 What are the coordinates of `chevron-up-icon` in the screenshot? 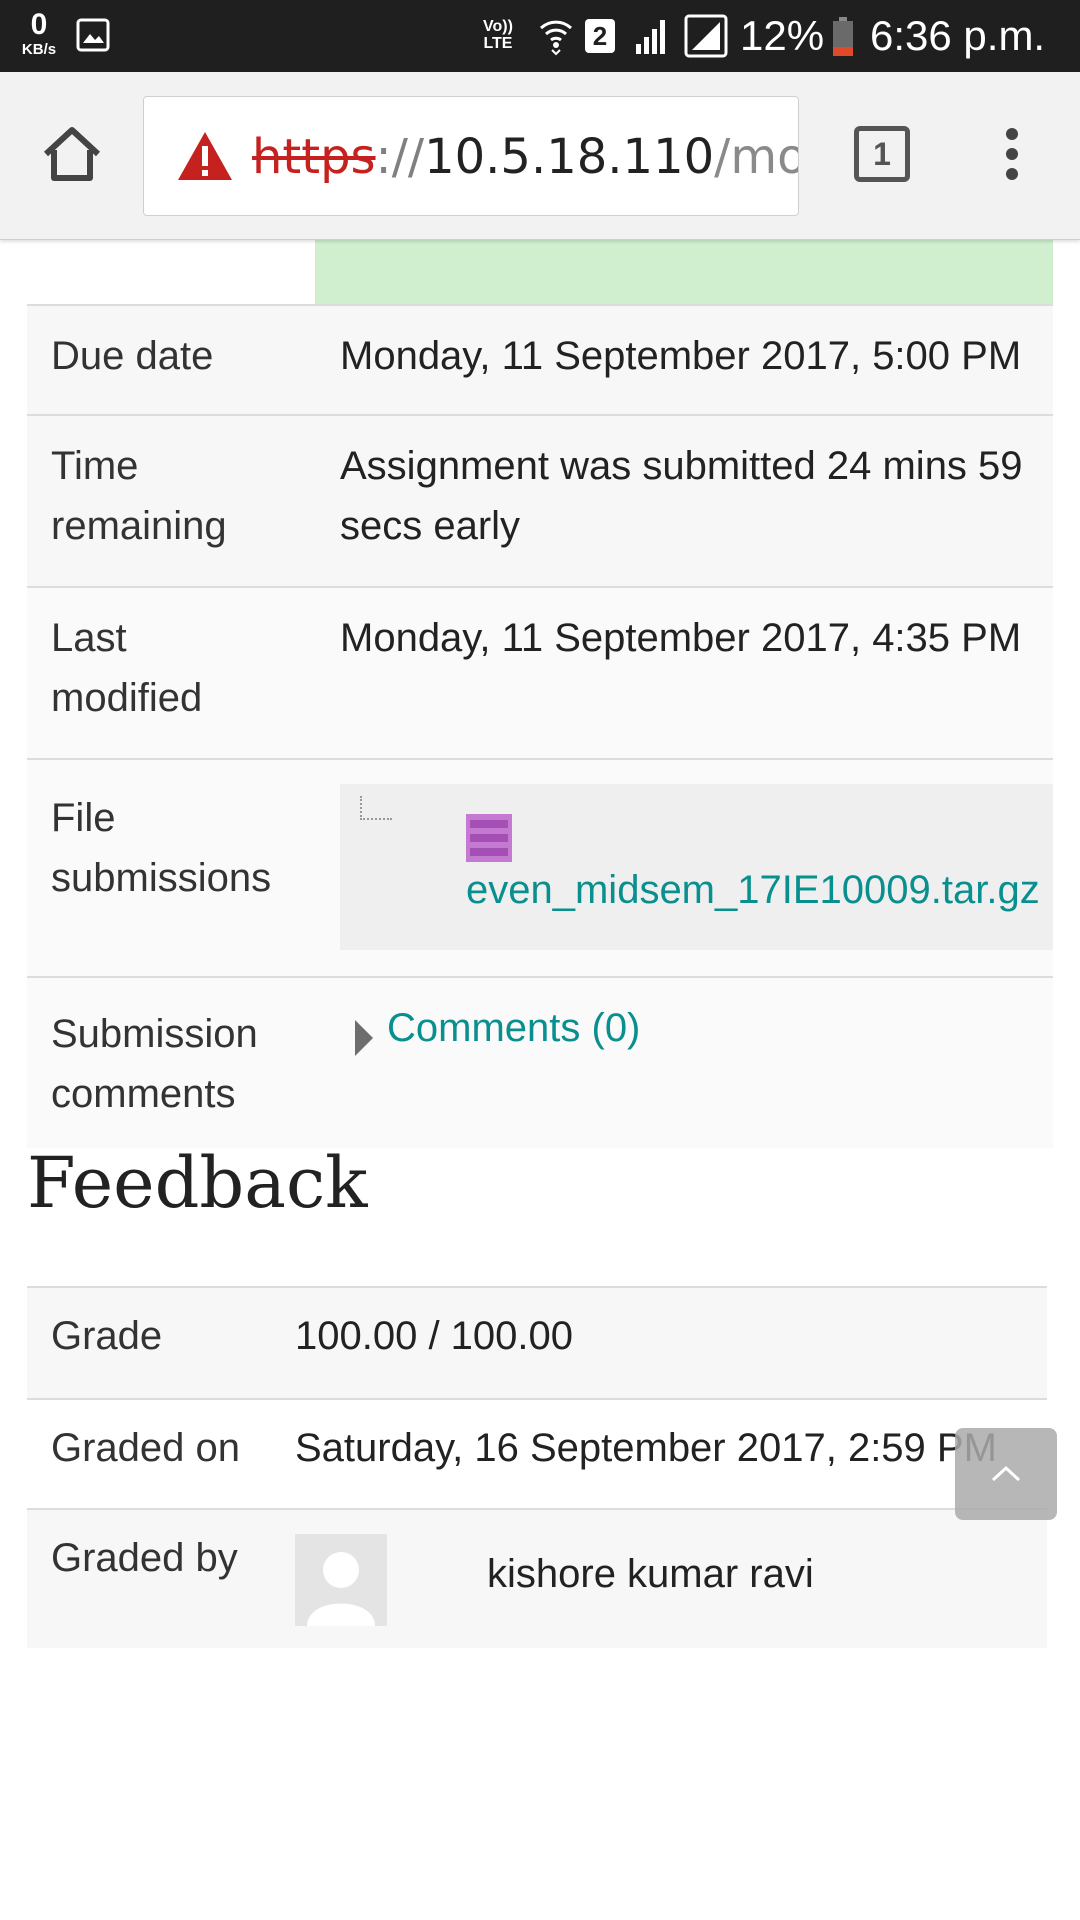 It's located at (1006, 1473).